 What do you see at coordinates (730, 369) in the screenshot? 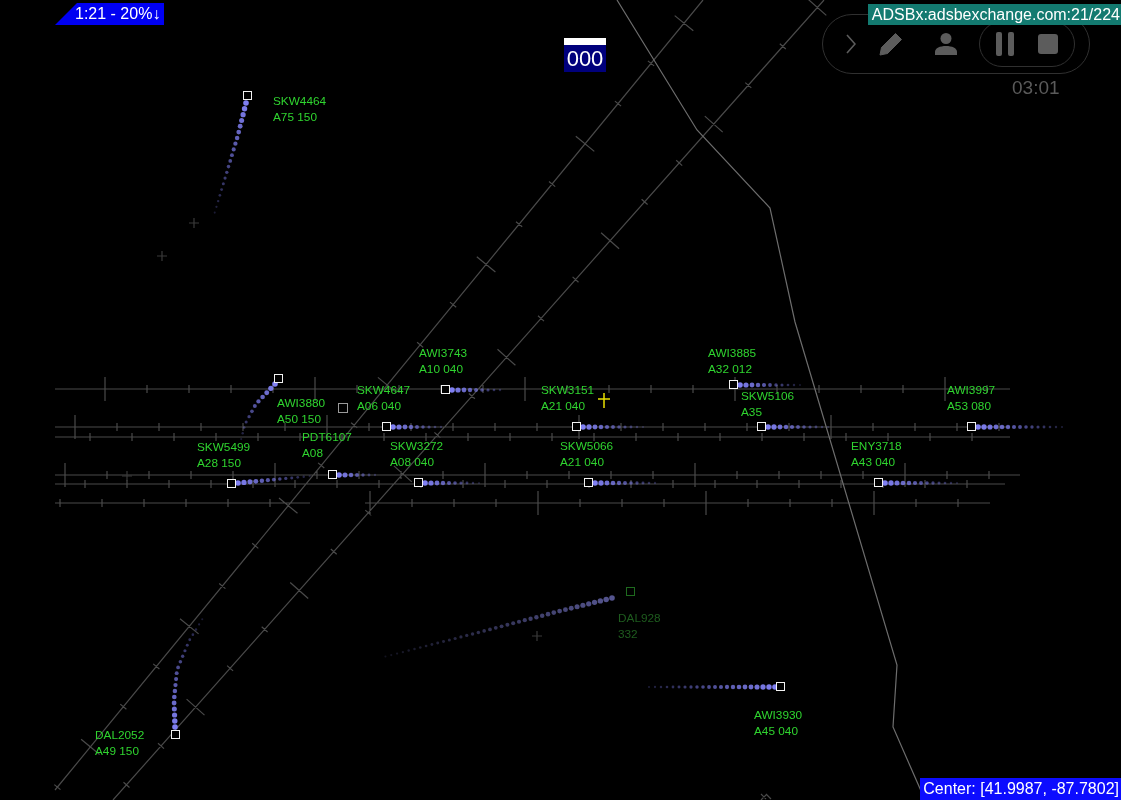
I see `flight-data-label: A32 012` at bounding box center [730, 369].